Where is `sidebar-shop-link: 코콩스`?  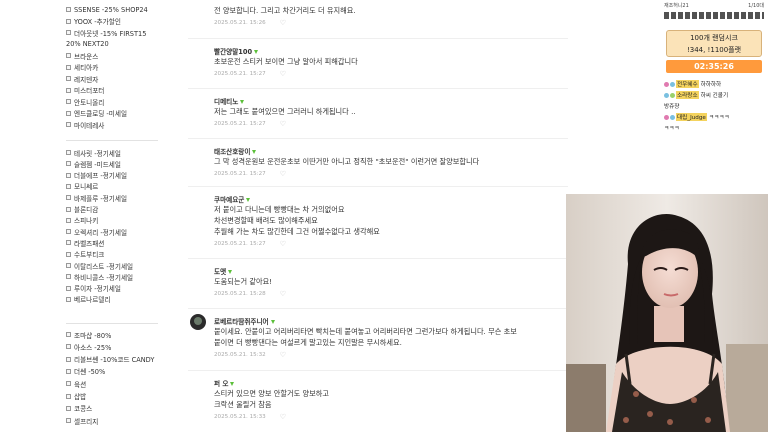
sidebar-shop-link: 코콩스 is located at coordinates (79, 408).